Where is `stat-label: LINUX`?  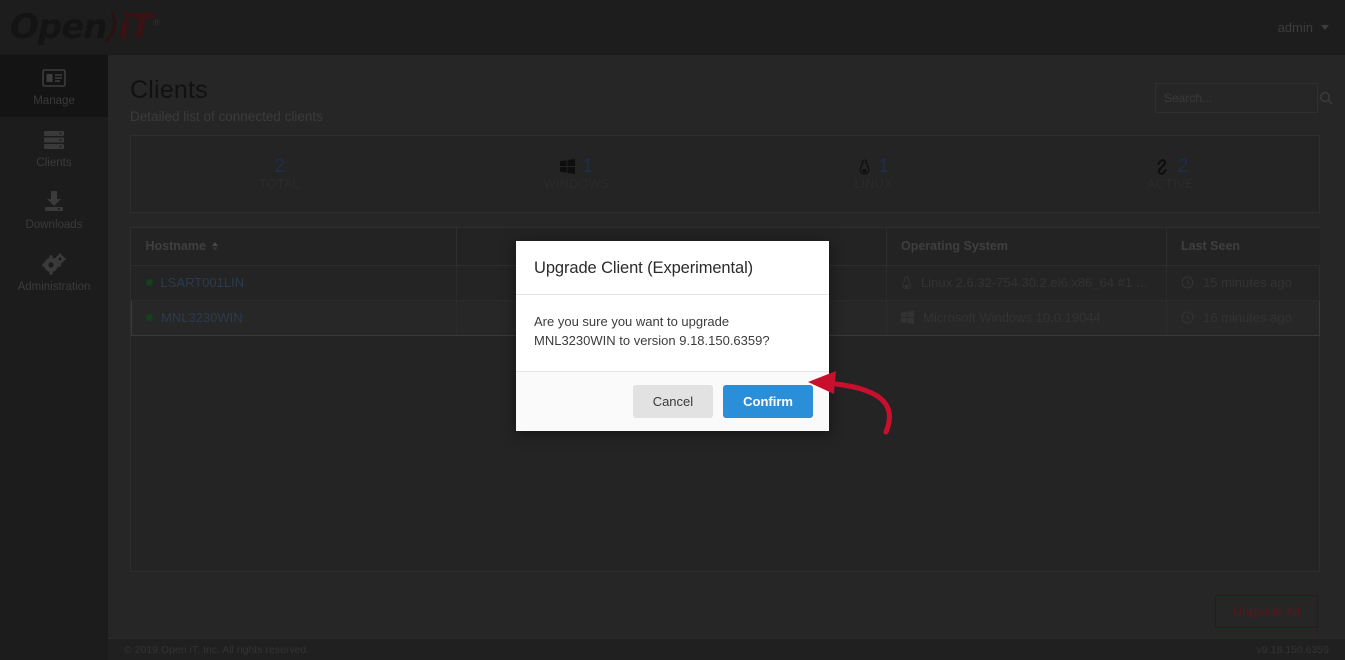 stat-label: LINUX is located at coordinates (873, 184).